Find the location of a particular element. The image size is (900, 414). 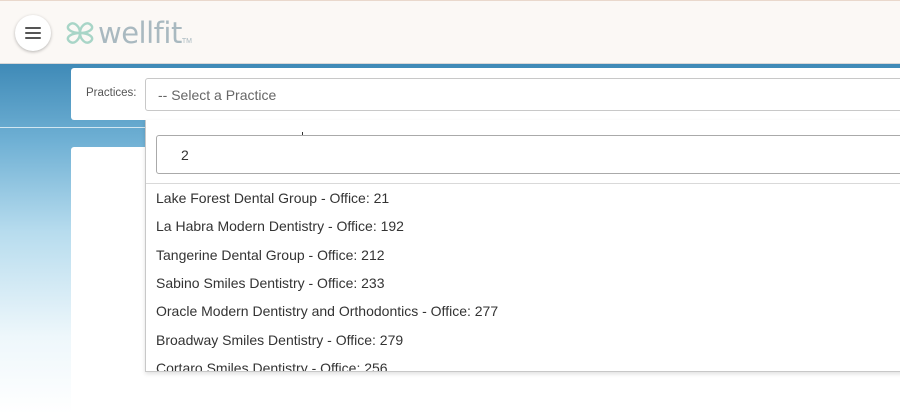

practice-selector-card: Practices: -- Select a Practice is located at coordinates (485, 94).